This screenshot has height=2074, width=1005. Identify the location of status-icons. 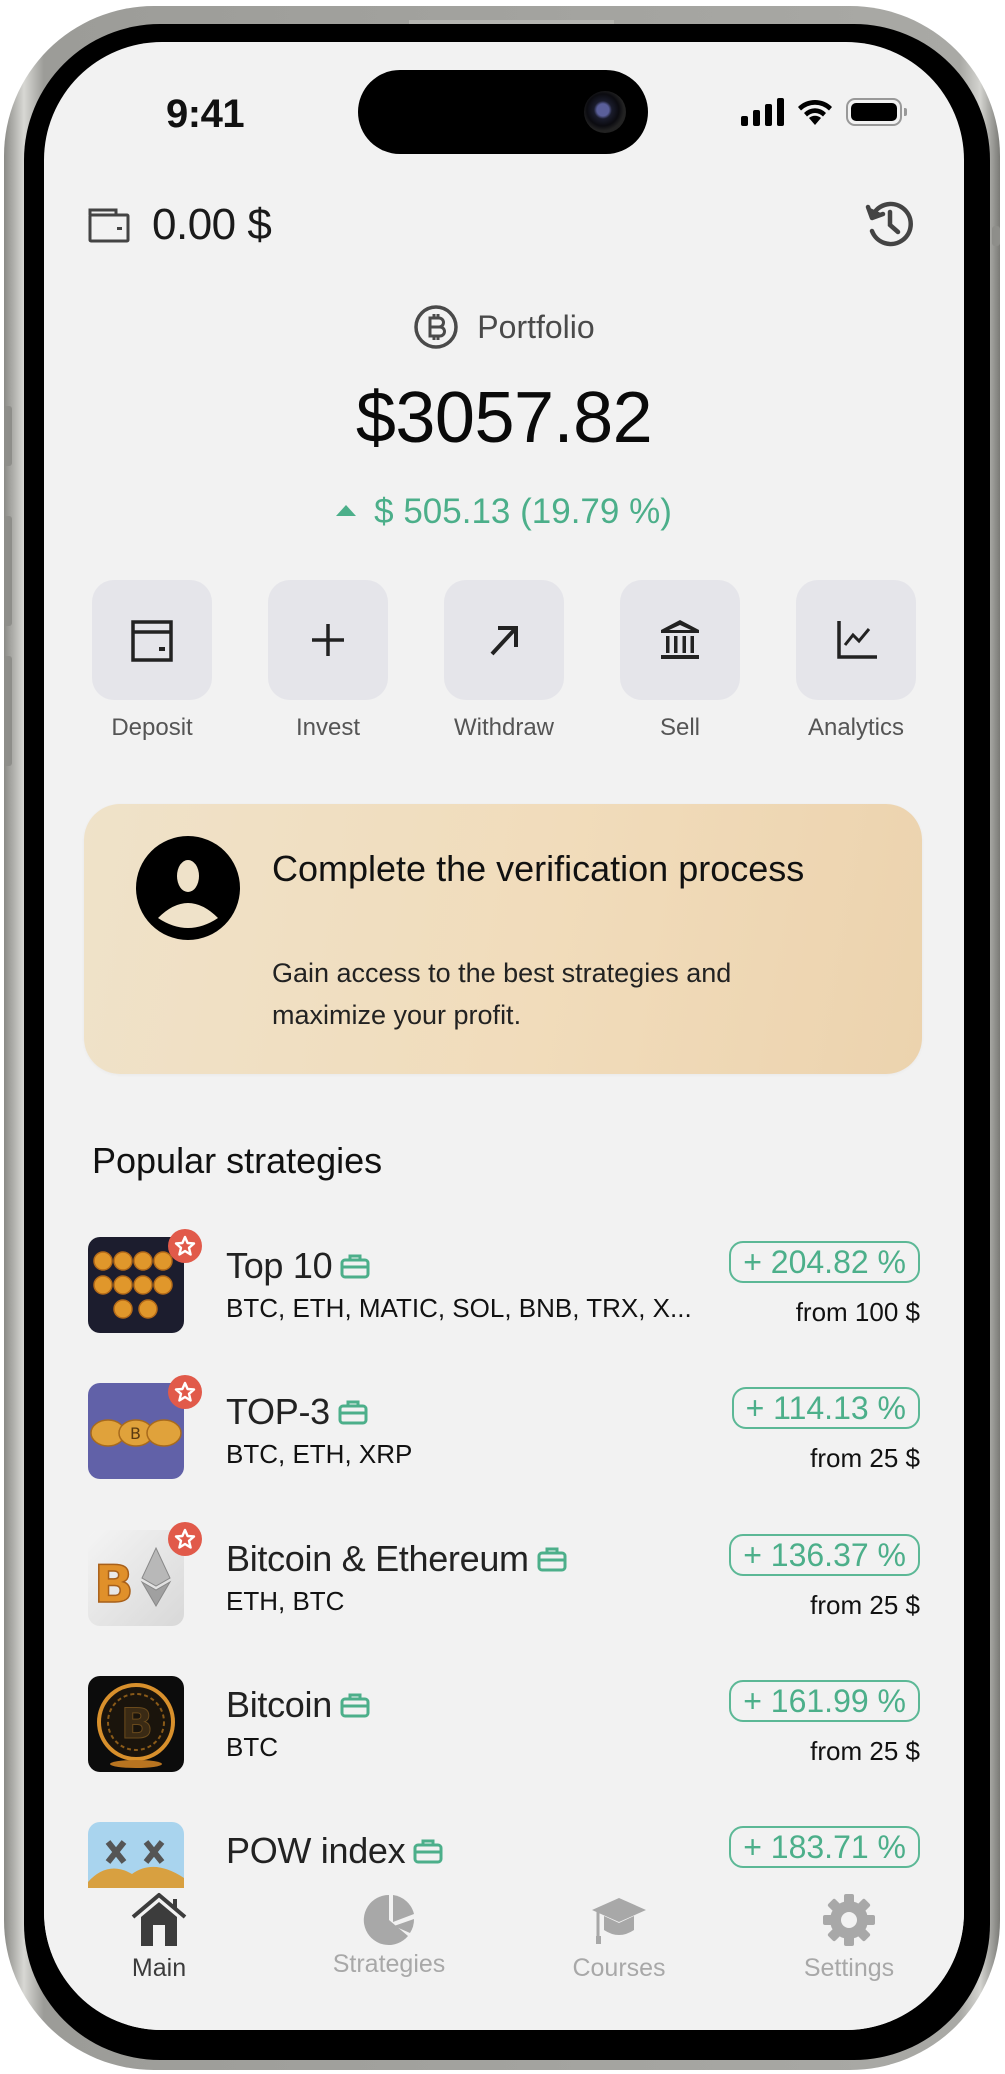
(824, 112).